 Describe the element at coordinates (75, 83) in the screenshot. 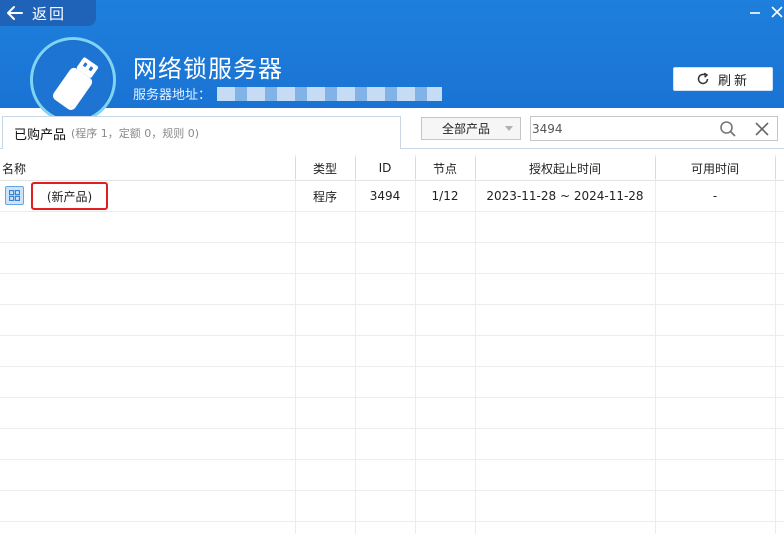

I see `usb-dongle-icon` at that location.